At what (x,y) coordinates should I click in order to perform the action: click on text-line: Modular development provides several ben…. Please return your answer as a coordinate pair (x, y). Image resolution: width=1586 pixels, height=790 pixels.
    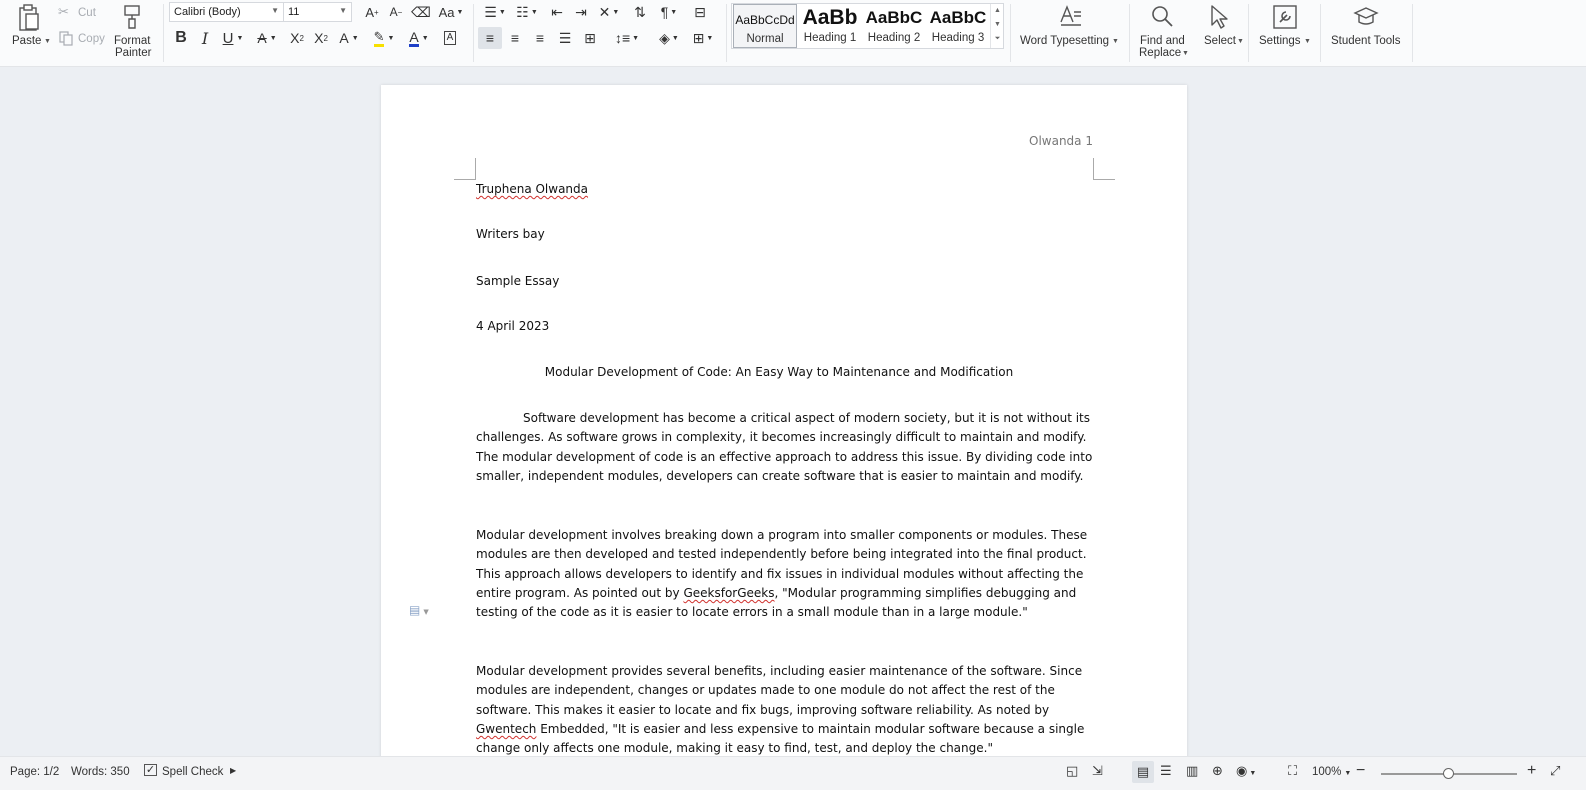
    Looking at the image, I should click on (779, 671).